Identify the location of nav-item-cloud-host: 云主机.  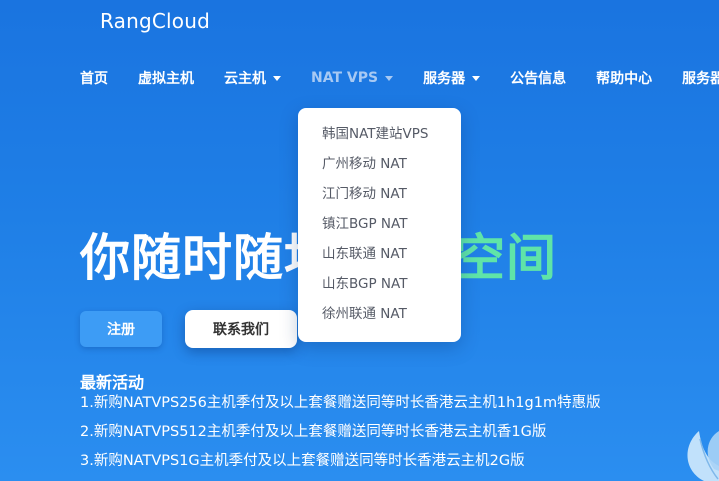
(252, 78).